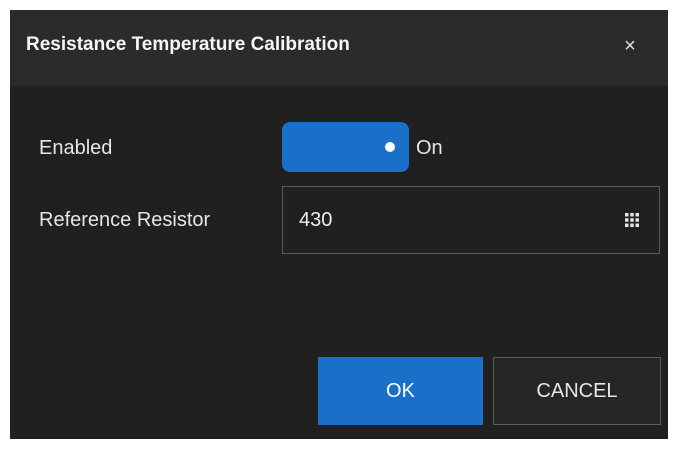 The width and height of the screenshot is (678, 449). I want to click on enabled-toggle, so click(345, 147).